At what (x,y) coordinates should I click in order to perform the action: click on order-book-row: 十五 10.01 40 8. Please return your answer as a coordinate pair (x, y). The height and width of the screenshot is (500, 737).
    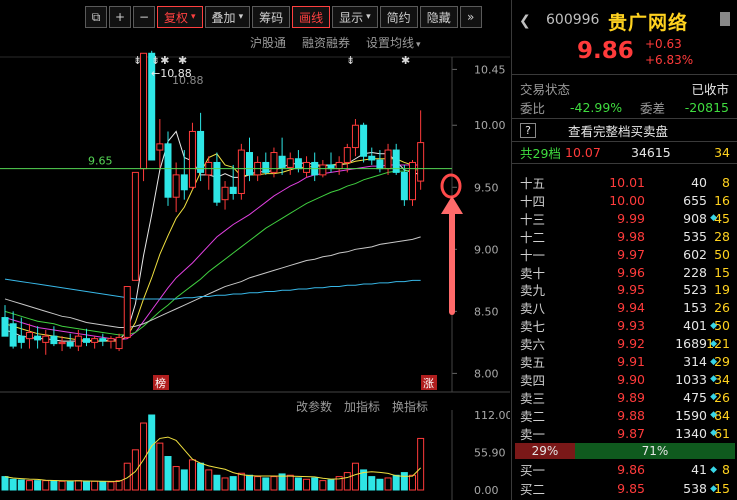
    Looking at the image, I should click on (624, 182).